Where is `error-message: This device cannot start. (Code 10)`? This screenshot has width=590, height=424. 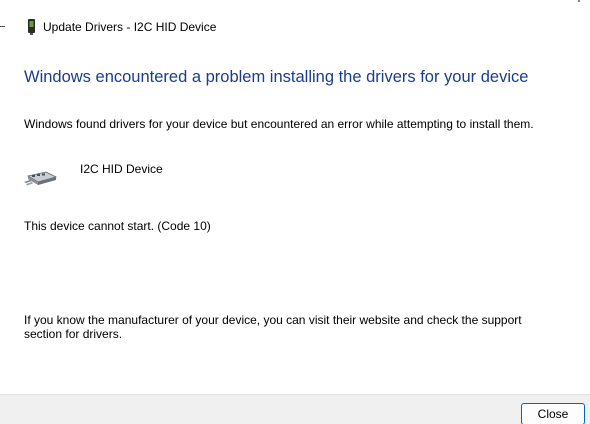
error-message: This device cannot start. (Code 10) is located at coordinates (117, 226).